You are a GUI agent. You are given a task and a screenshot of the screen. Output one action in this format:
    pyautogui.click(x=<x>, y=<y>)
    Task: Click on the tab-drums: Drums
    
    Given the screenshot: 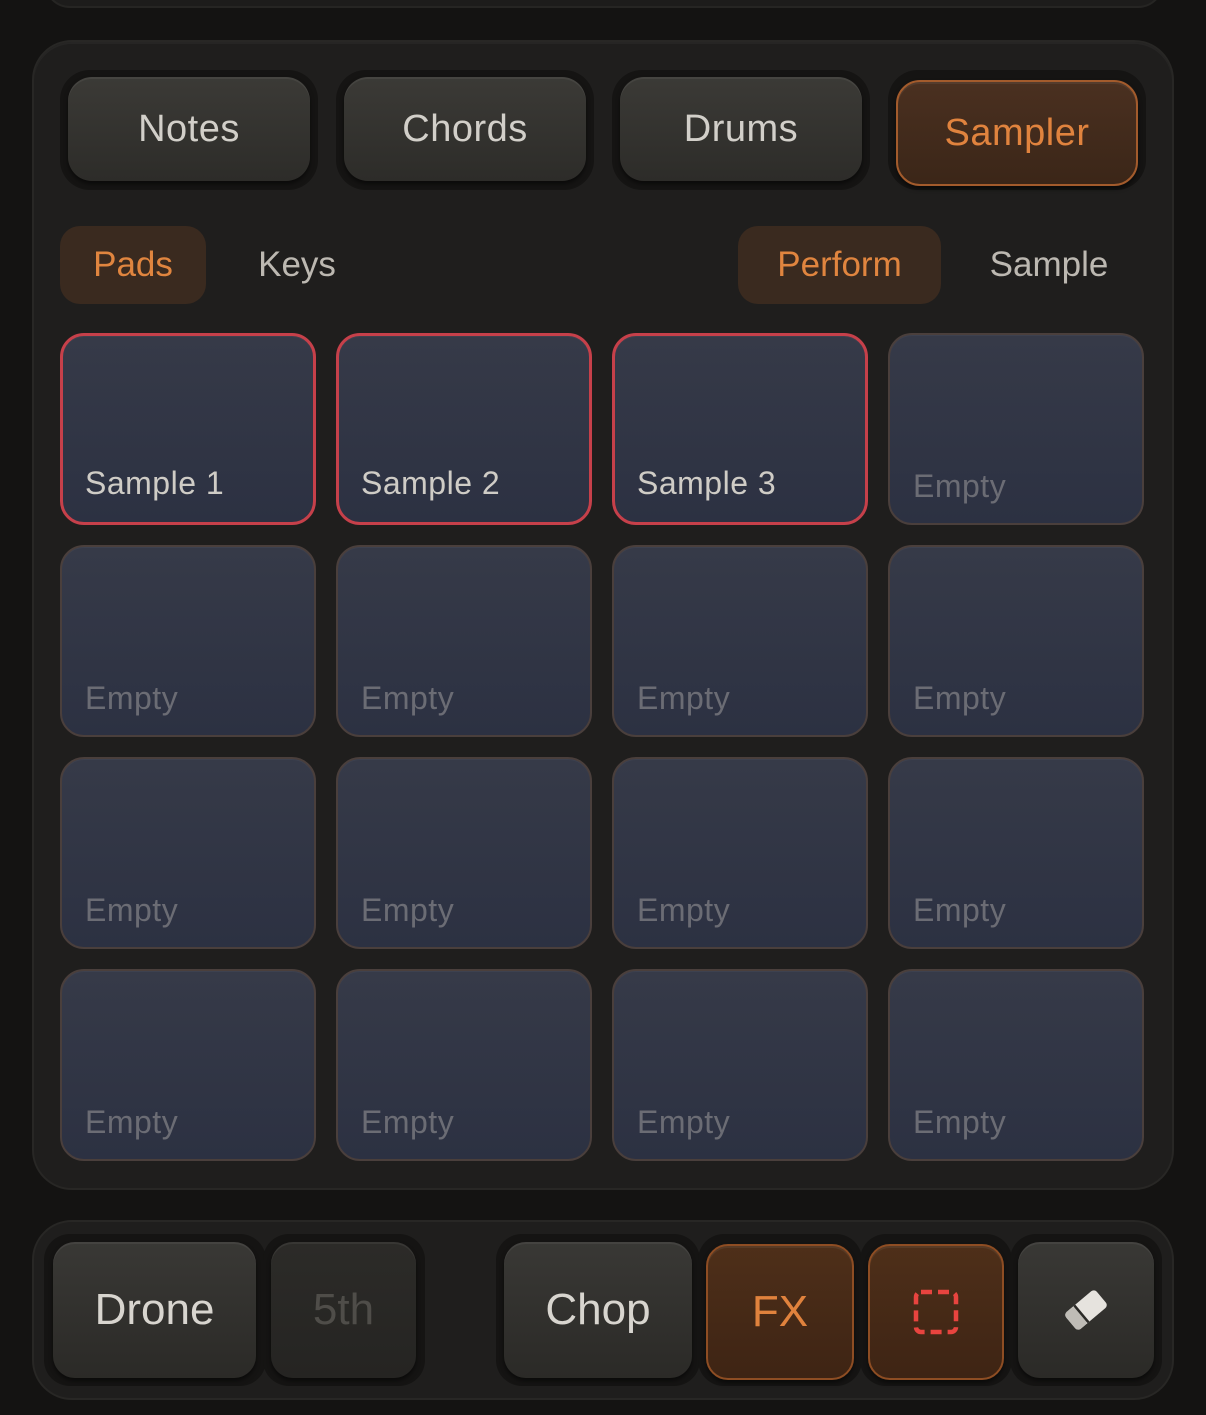 What is the action you would take?
    pyautogui.click(x=741, y=129)
    